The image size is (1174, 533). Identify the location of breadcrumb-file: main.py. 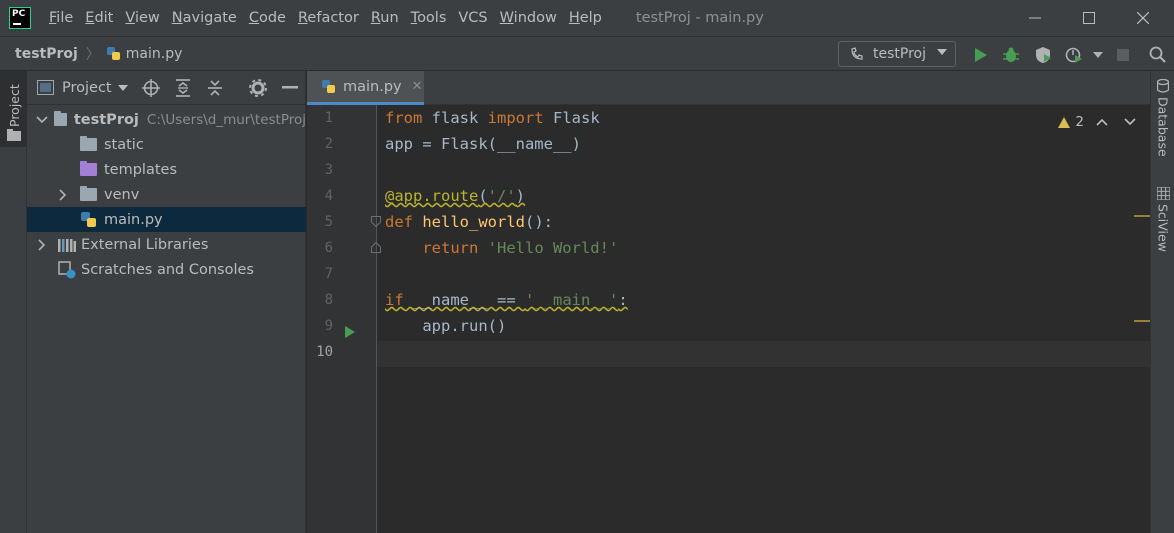
(144, 54).